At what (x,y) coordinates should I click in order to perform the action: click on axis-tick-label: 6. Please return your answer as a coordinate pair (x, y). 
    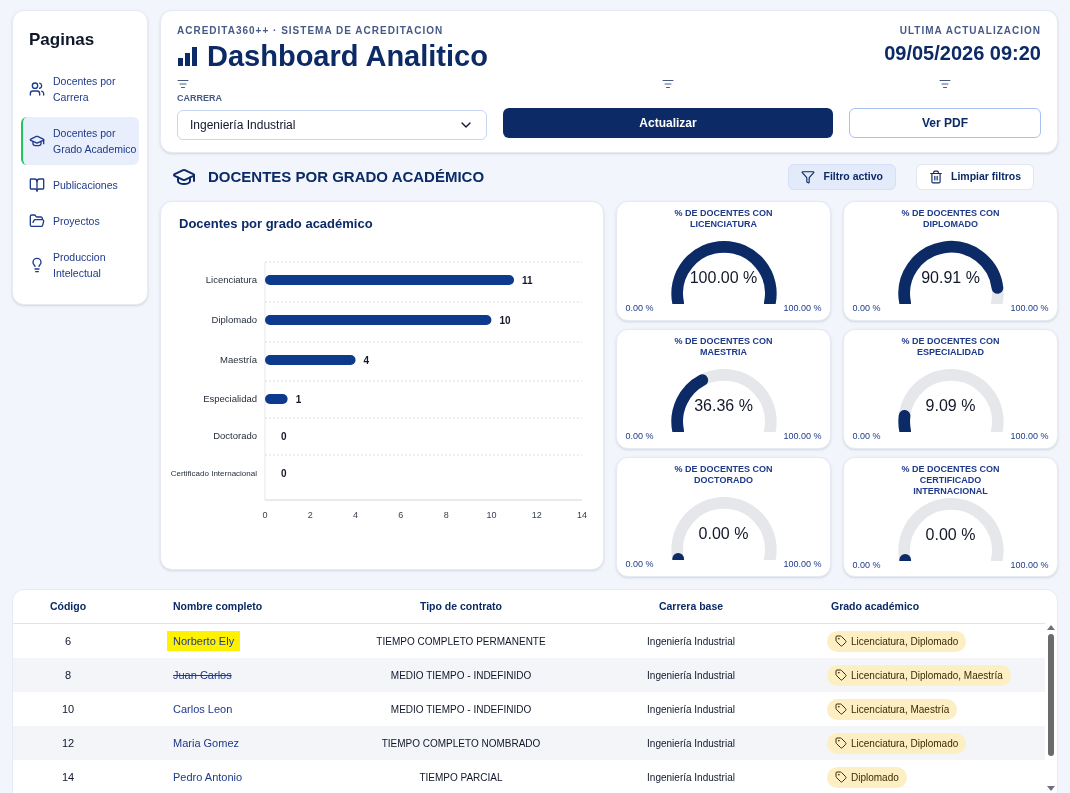
    Looking at the image, I should click on (401, 515).